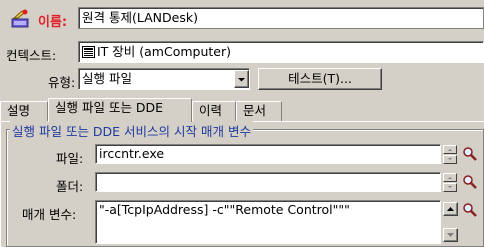  What do you see at coordinates (268, 182) in the screenshot?
I see `folder-field` at bounding box center [268, 182].